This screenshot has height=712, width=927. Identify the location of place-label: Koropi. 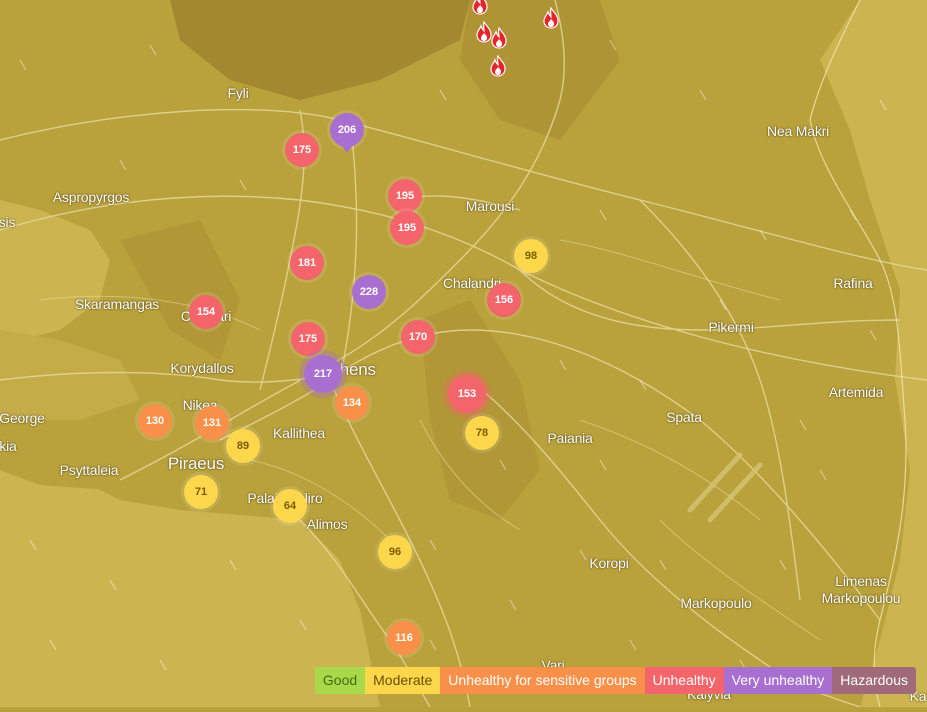
(609, 563).